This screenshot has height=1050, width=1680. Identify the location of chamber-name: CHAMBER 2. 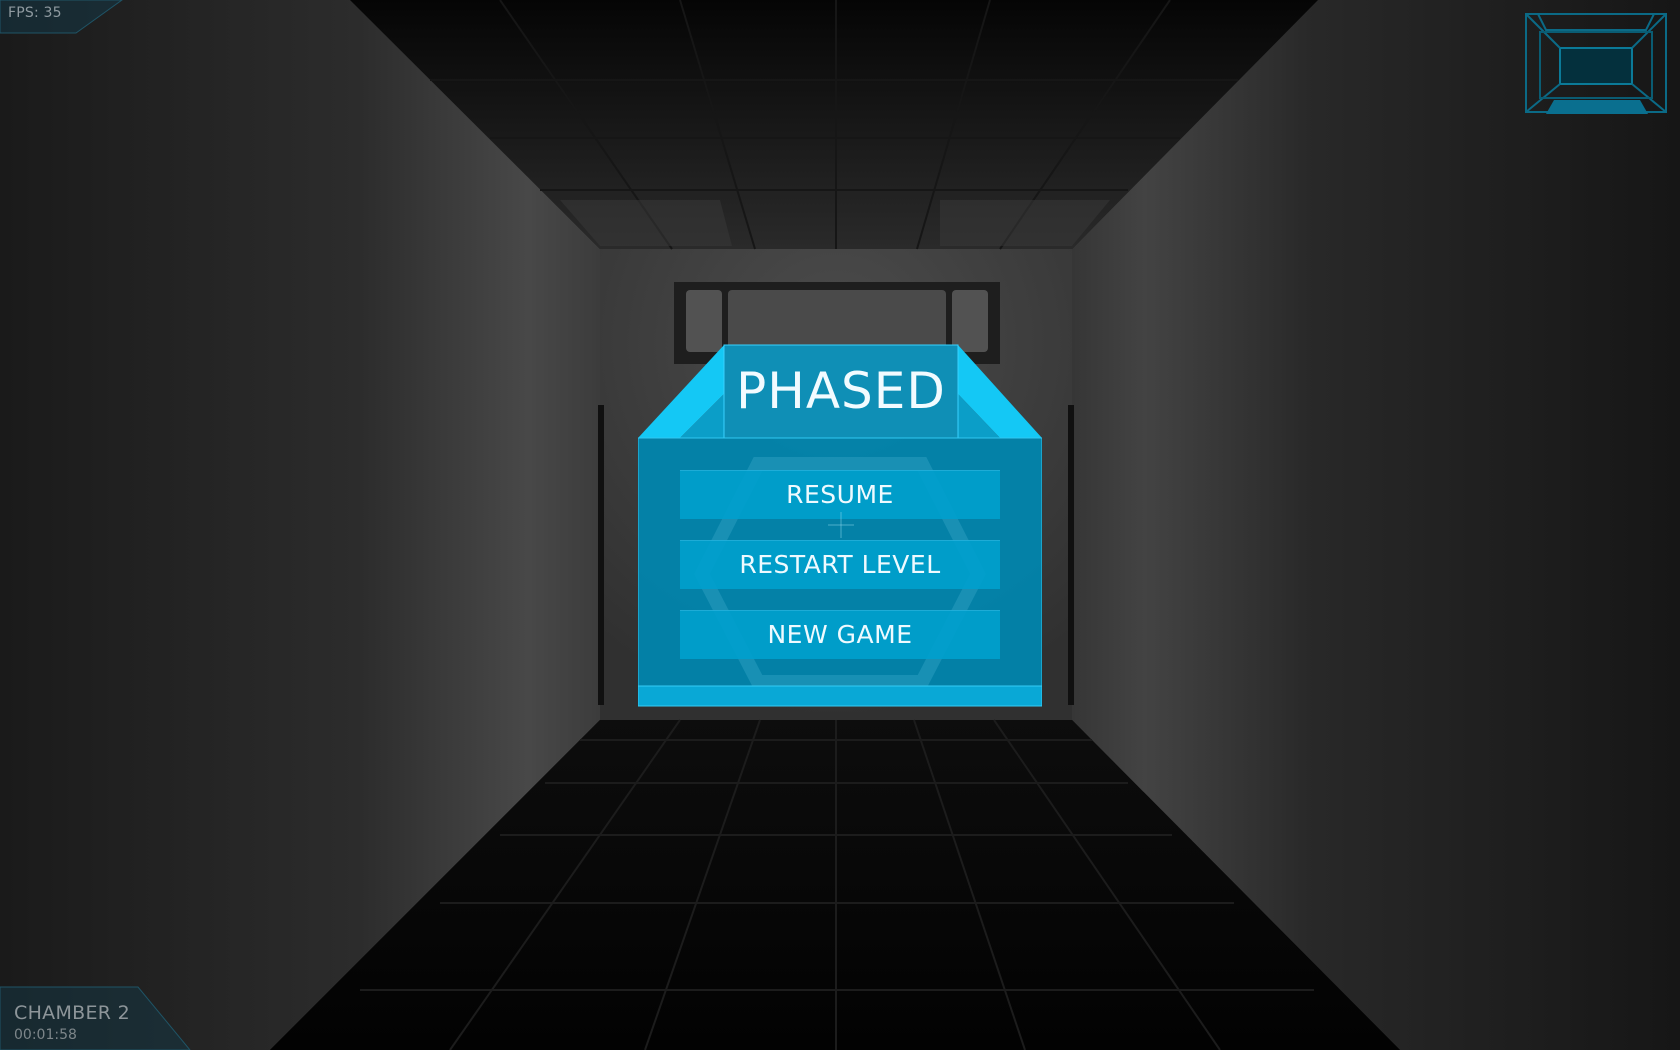
(72, 1013).